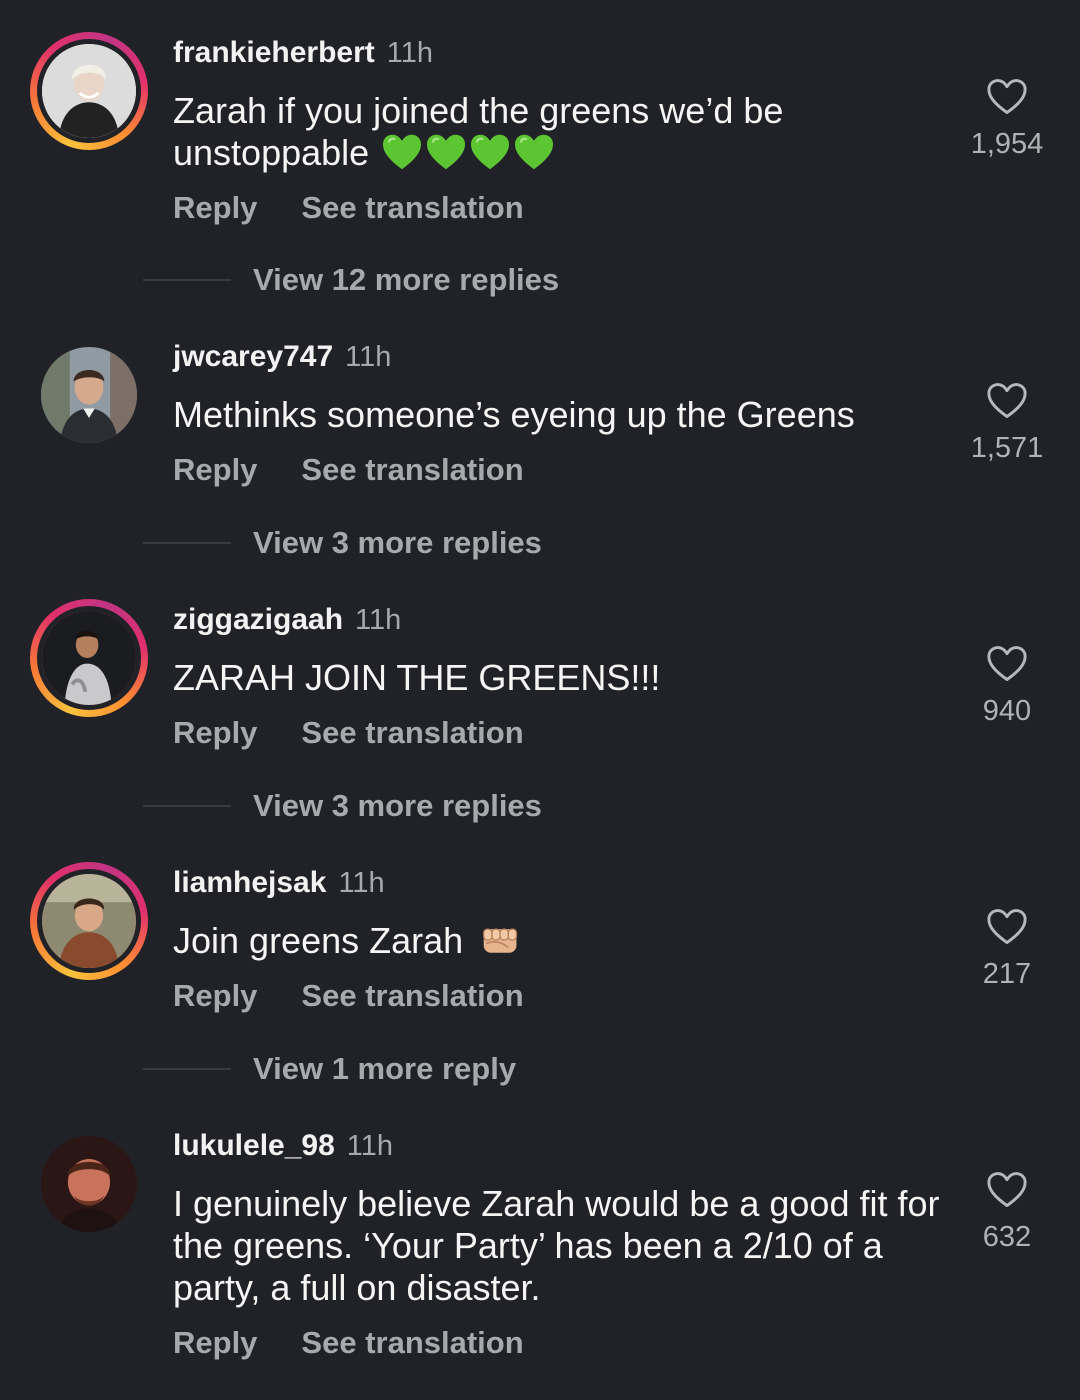 This screenshot has height=1400, width=1080. What do you see at coordinates (258, 620) in the screenshot?
I see `username: ziggazigaah` at bounding box center [258, 620].